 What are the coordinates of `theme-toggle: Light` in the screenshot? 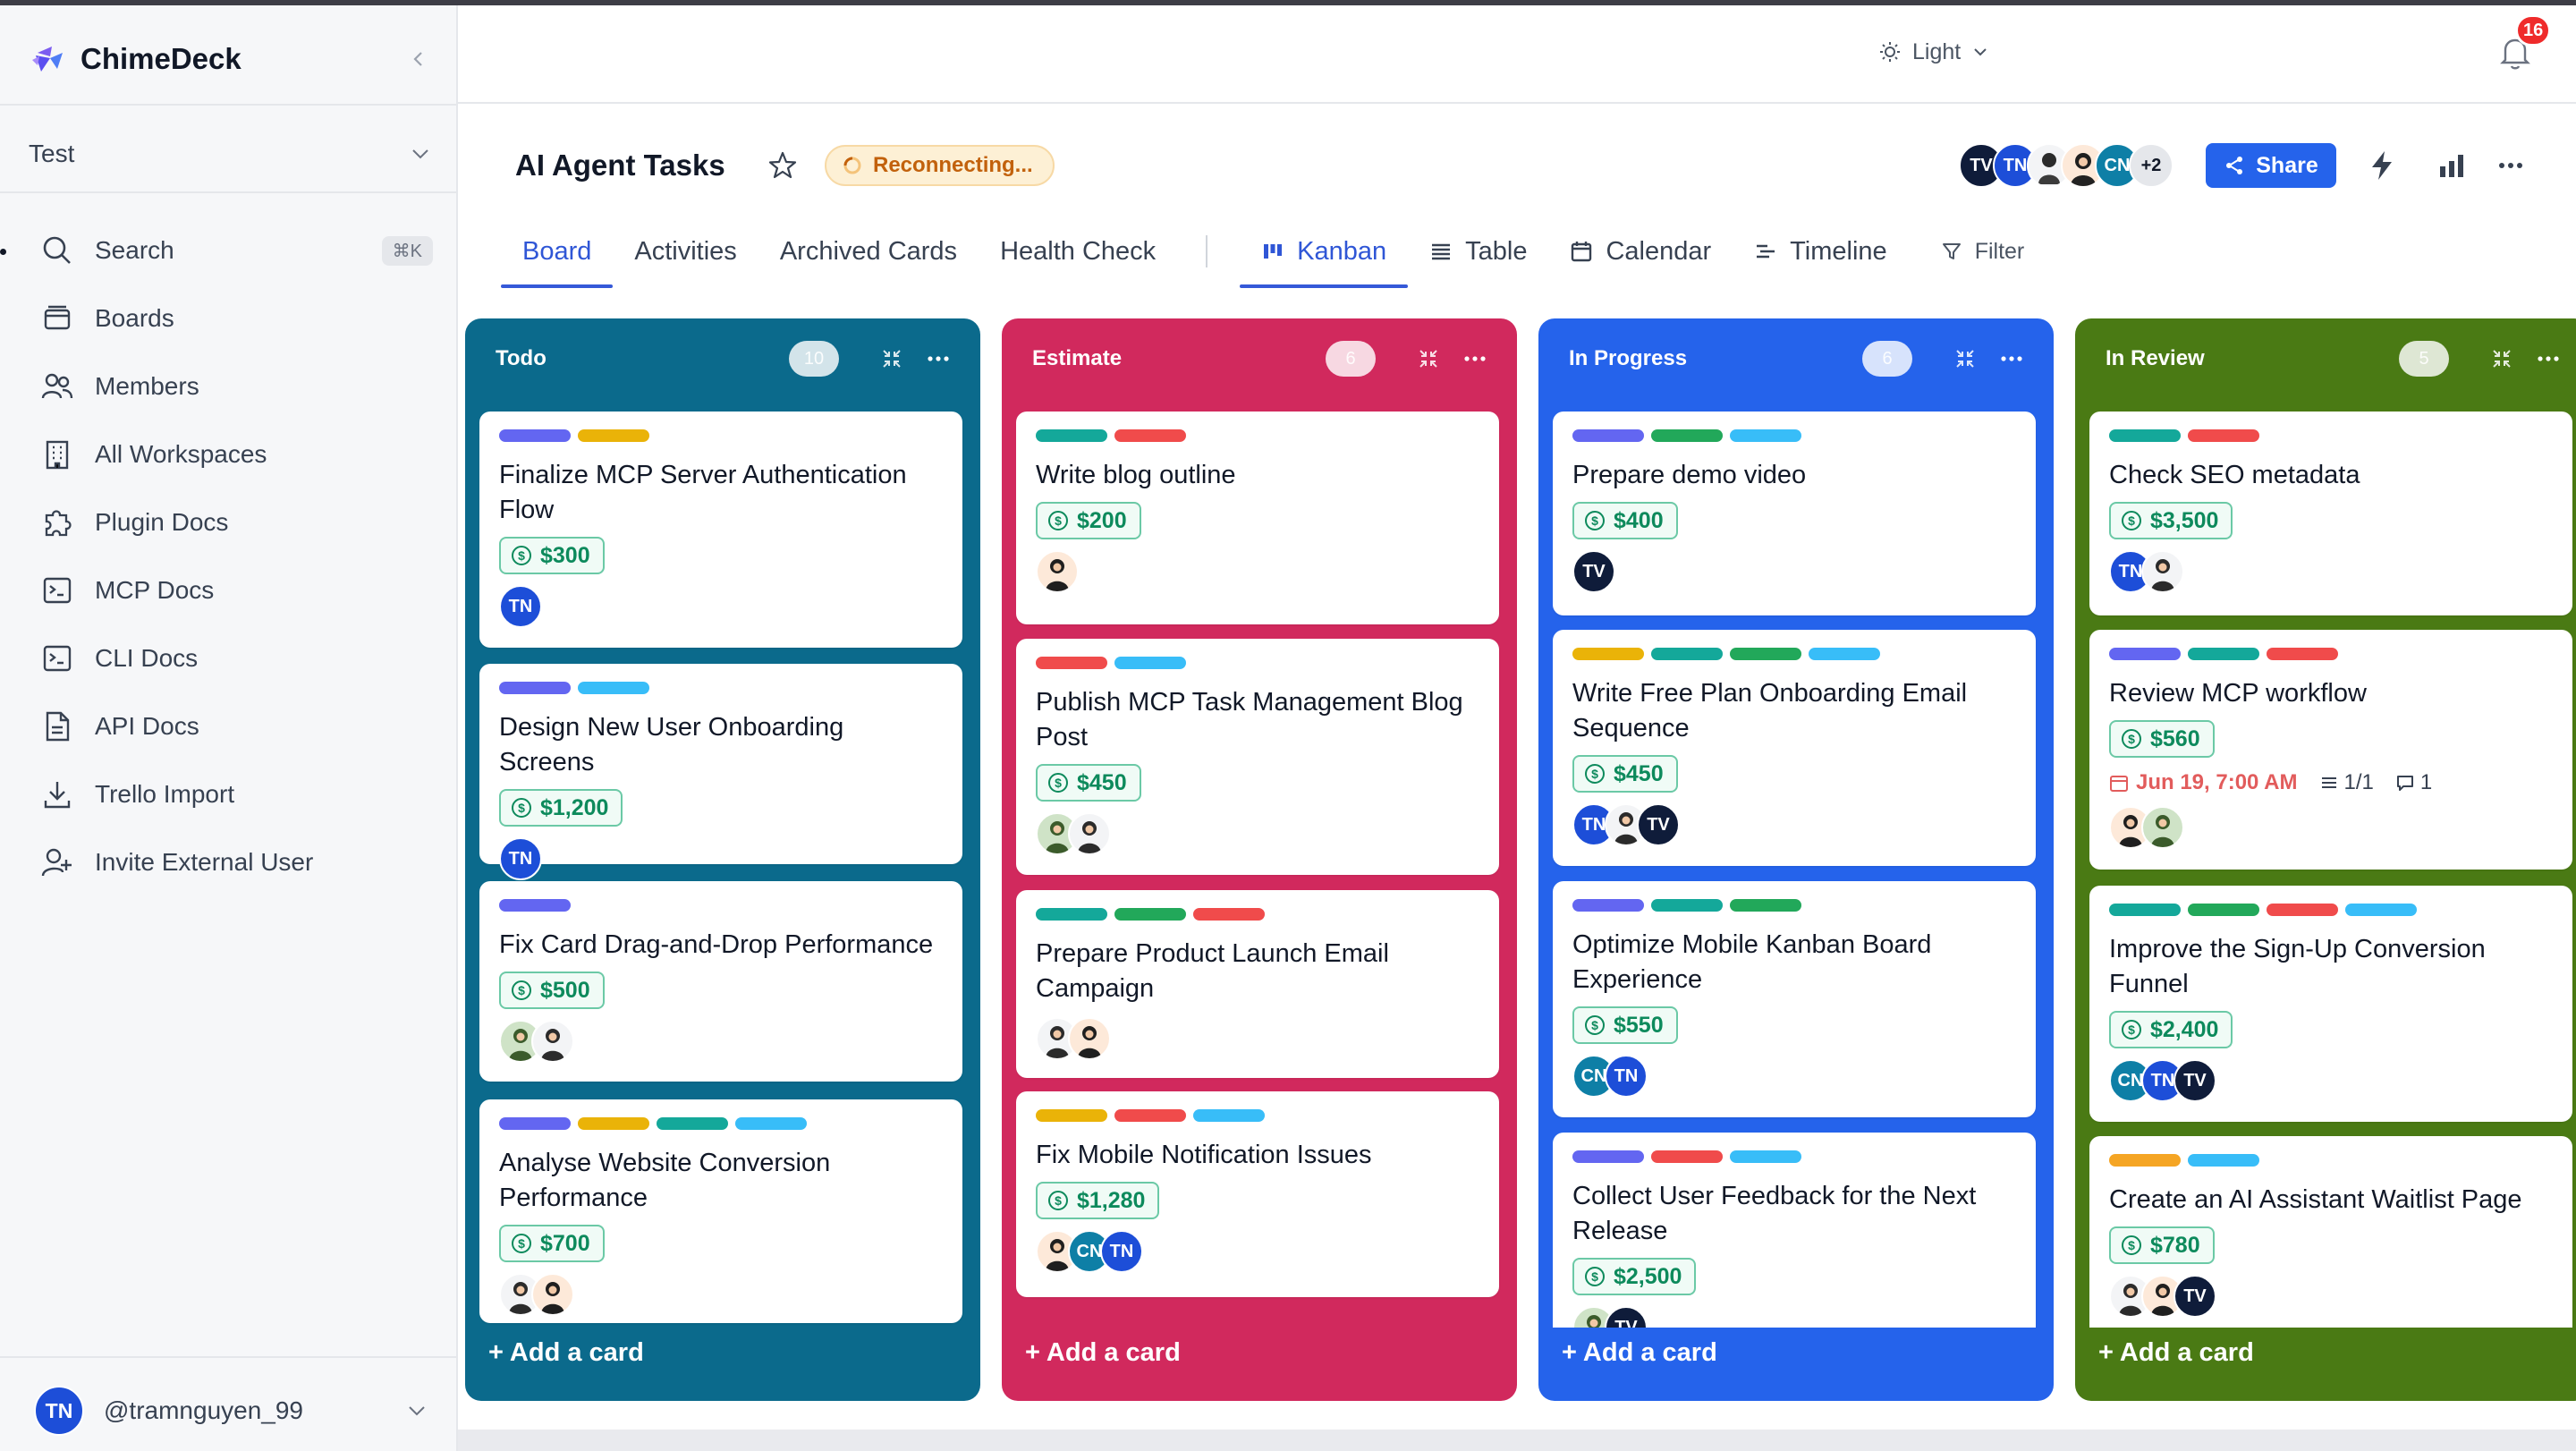 It's located at (1933, 52).